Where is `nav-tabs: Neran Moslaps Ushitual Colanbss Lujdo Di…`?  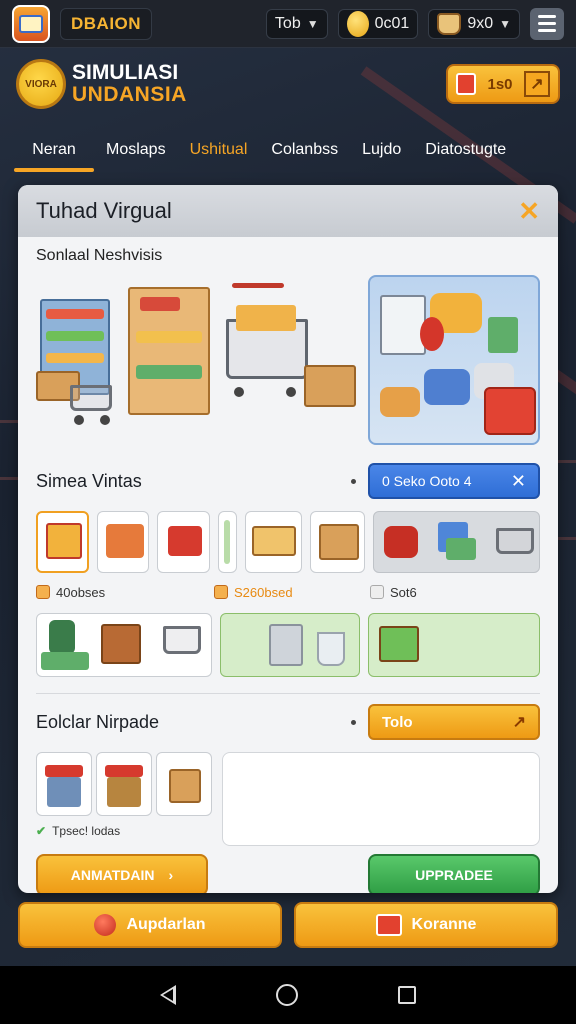 nav-tabs: Neran Moslaps Ushitual Colanbss Lujdo Di… is located at coordinates (288, 150).